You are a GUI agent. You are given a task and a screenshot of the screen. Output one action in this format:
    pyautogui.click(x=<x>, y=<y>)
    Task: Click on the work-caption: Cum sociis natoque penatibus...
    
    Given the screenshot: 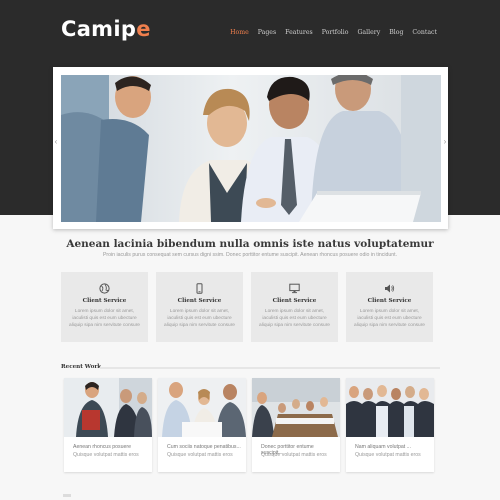 What is the action you would take?
    pyautogui.click(x=204, y=447)
    